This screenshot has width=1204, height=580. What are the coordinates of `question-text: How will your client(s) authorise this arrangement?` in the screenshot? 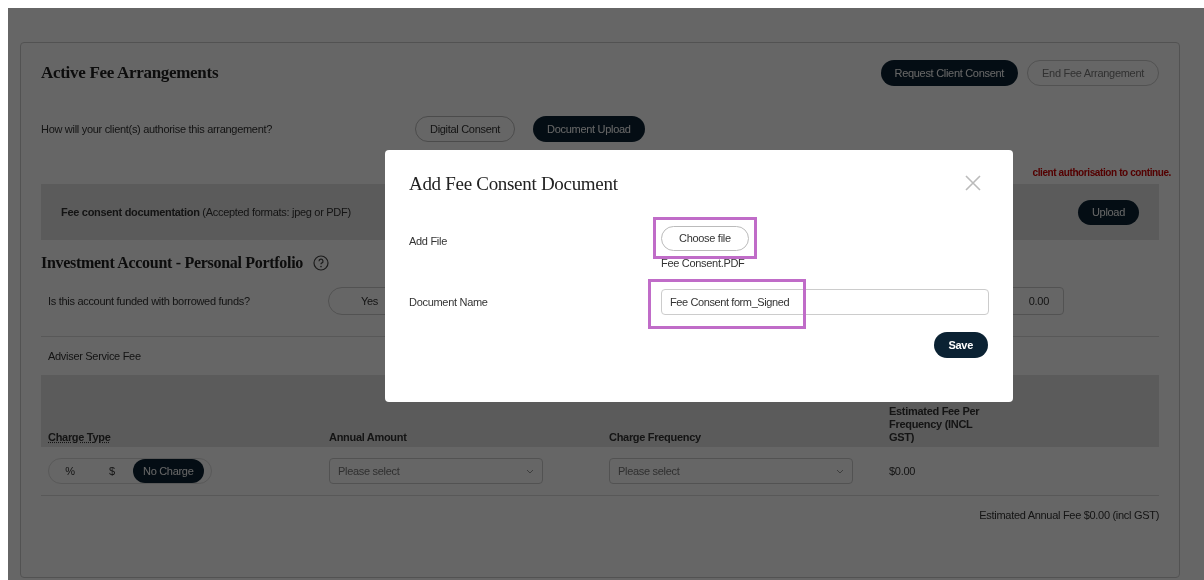 It's located at (157, 129).